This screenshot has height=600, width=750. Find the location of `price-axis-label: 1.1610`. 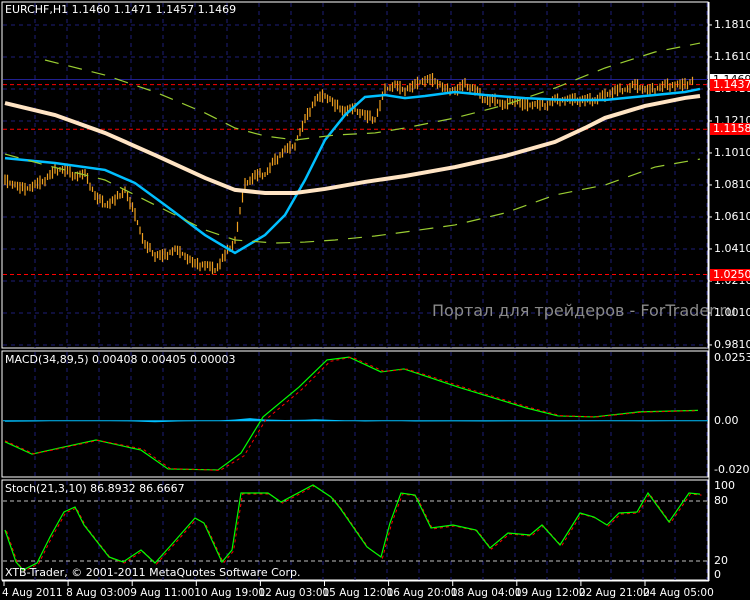

price-axis-label: 1.1610 is located at coordinates (732, 56).